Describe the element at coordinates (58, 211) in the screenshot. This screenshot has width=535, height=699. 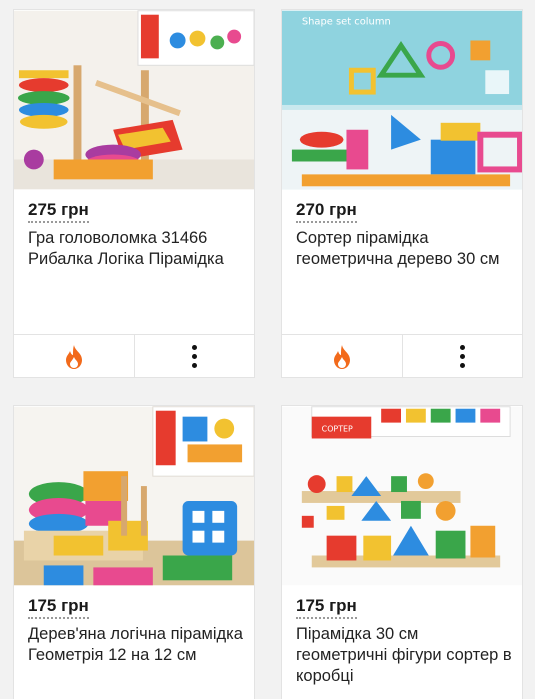
I see `product-price: 275 грн` at that location.